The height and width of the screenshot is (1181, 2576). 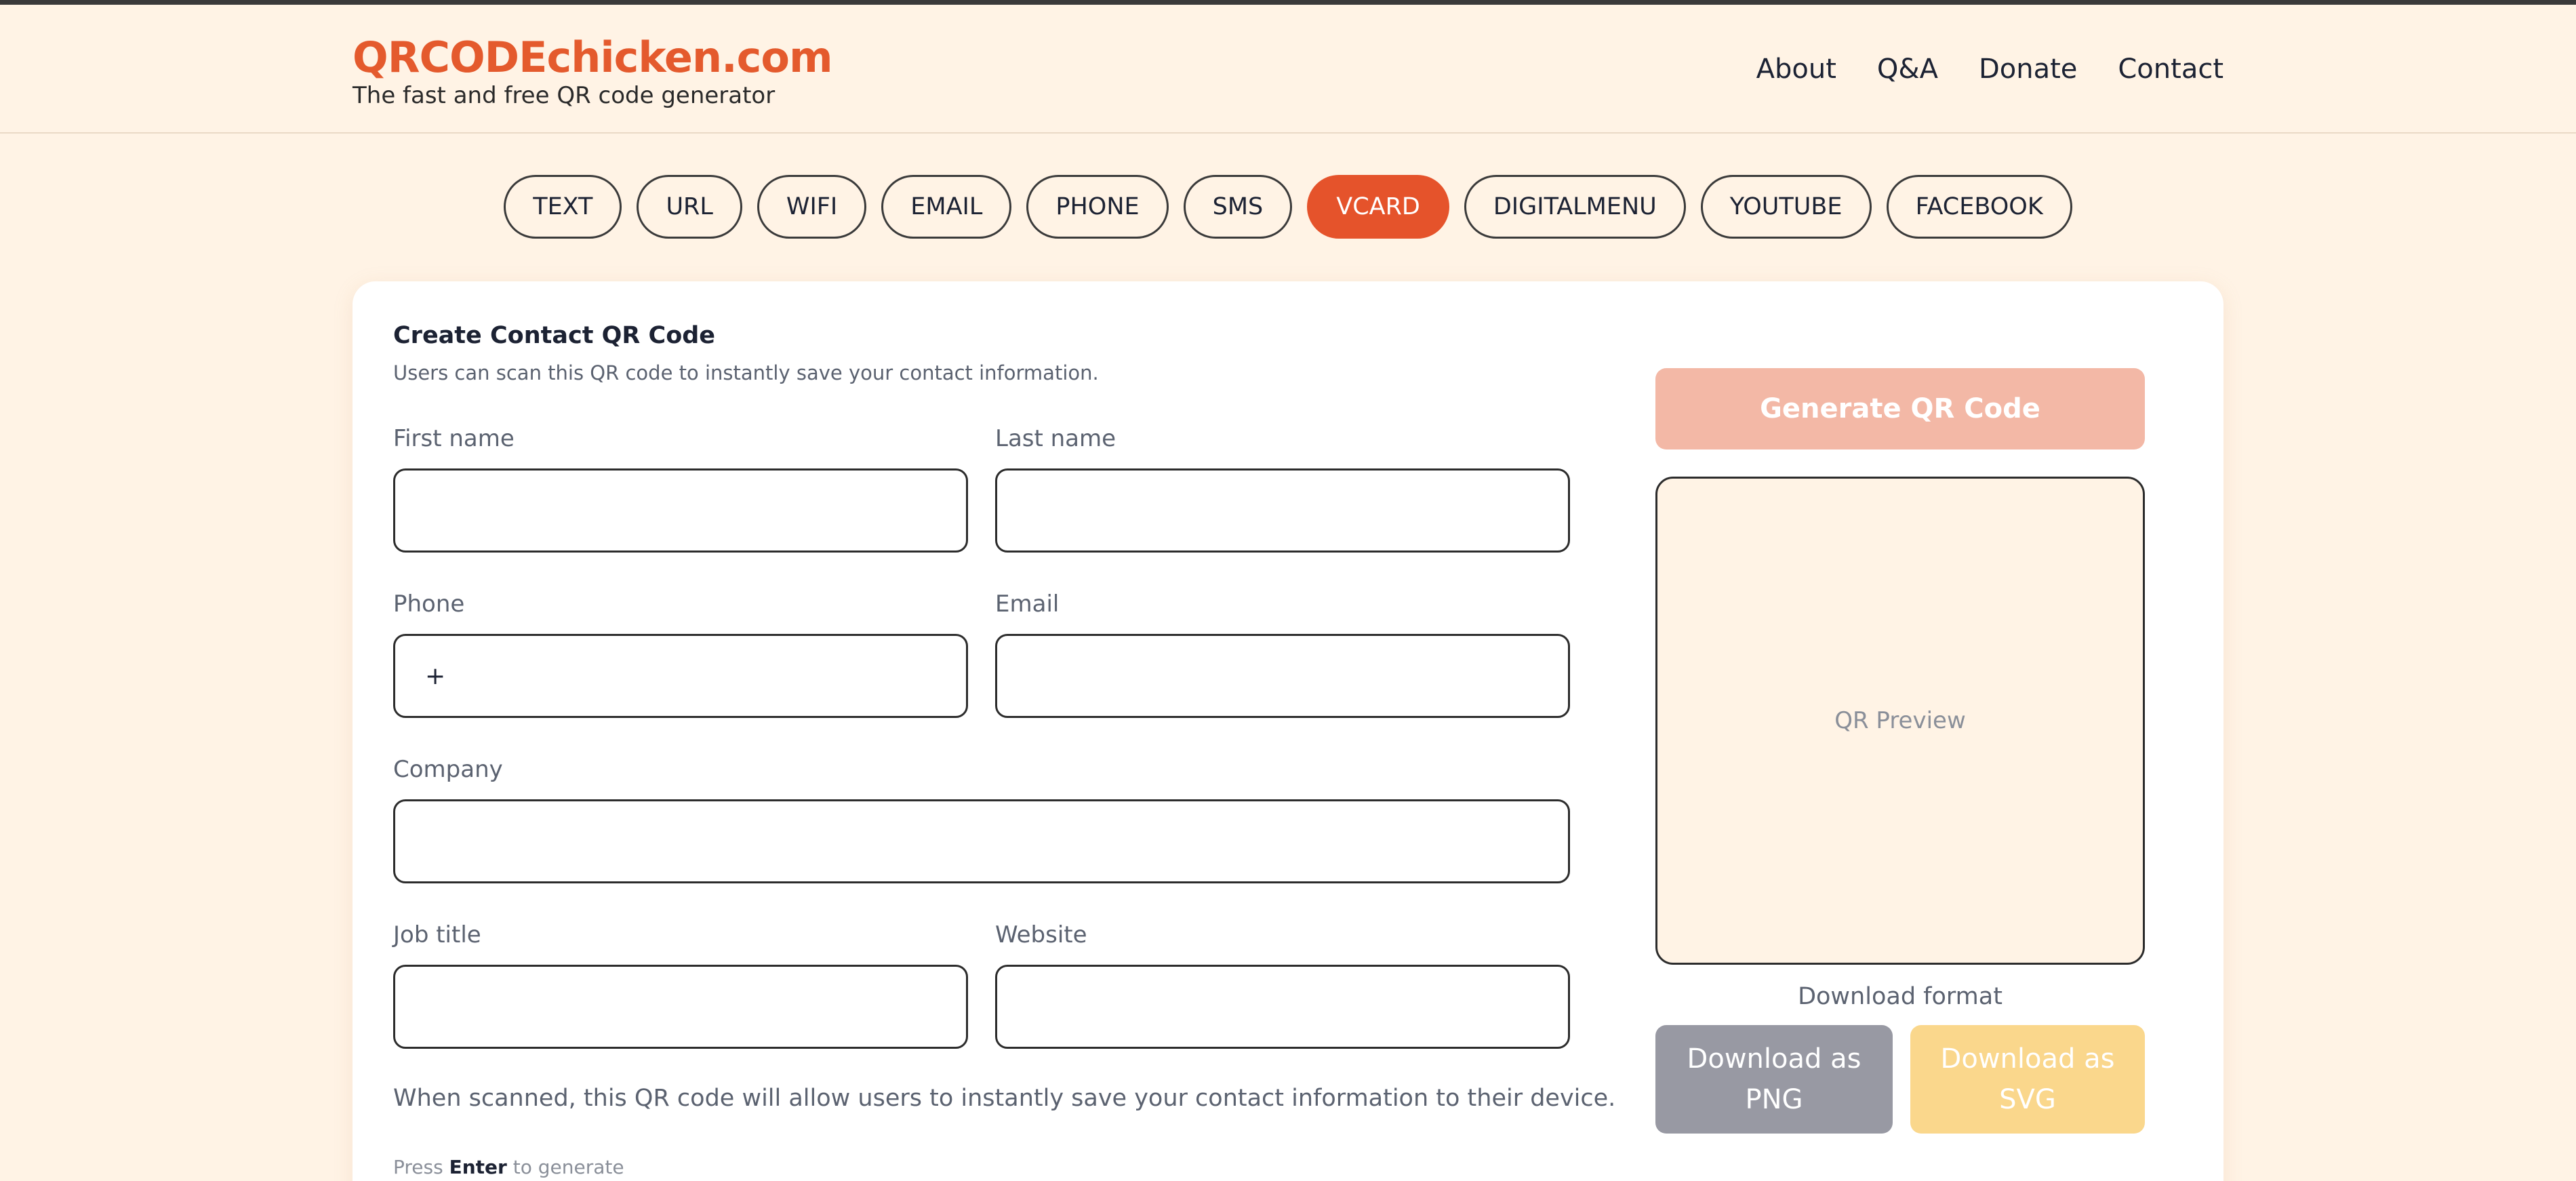 I want to click on email-input, so click(x=1282, y=676).